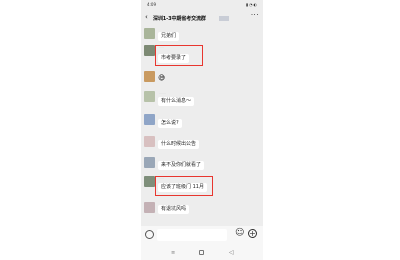 This screenshot has width=400, height=260. I want to click on group-title: 深圳1-3中期省考交流群, so click(179, 19).